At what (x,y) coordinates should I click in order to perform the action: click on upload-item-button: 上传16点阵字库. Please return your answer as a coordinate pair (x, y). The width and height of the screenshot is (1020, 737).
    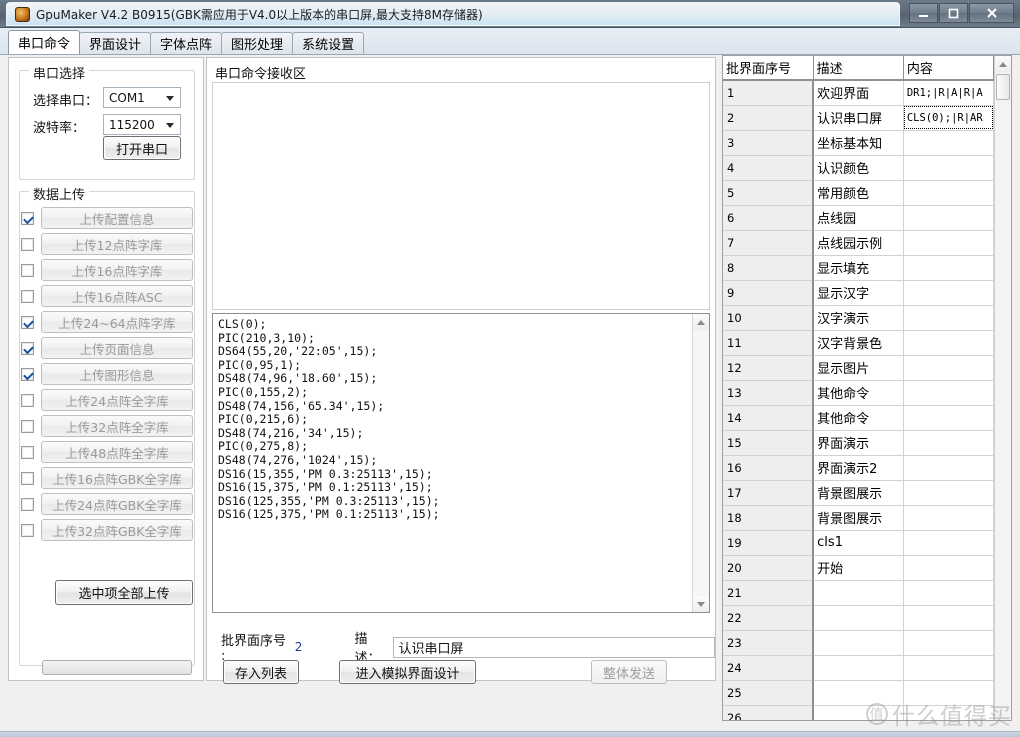
    Looking at the image, I should click on (117, 270).